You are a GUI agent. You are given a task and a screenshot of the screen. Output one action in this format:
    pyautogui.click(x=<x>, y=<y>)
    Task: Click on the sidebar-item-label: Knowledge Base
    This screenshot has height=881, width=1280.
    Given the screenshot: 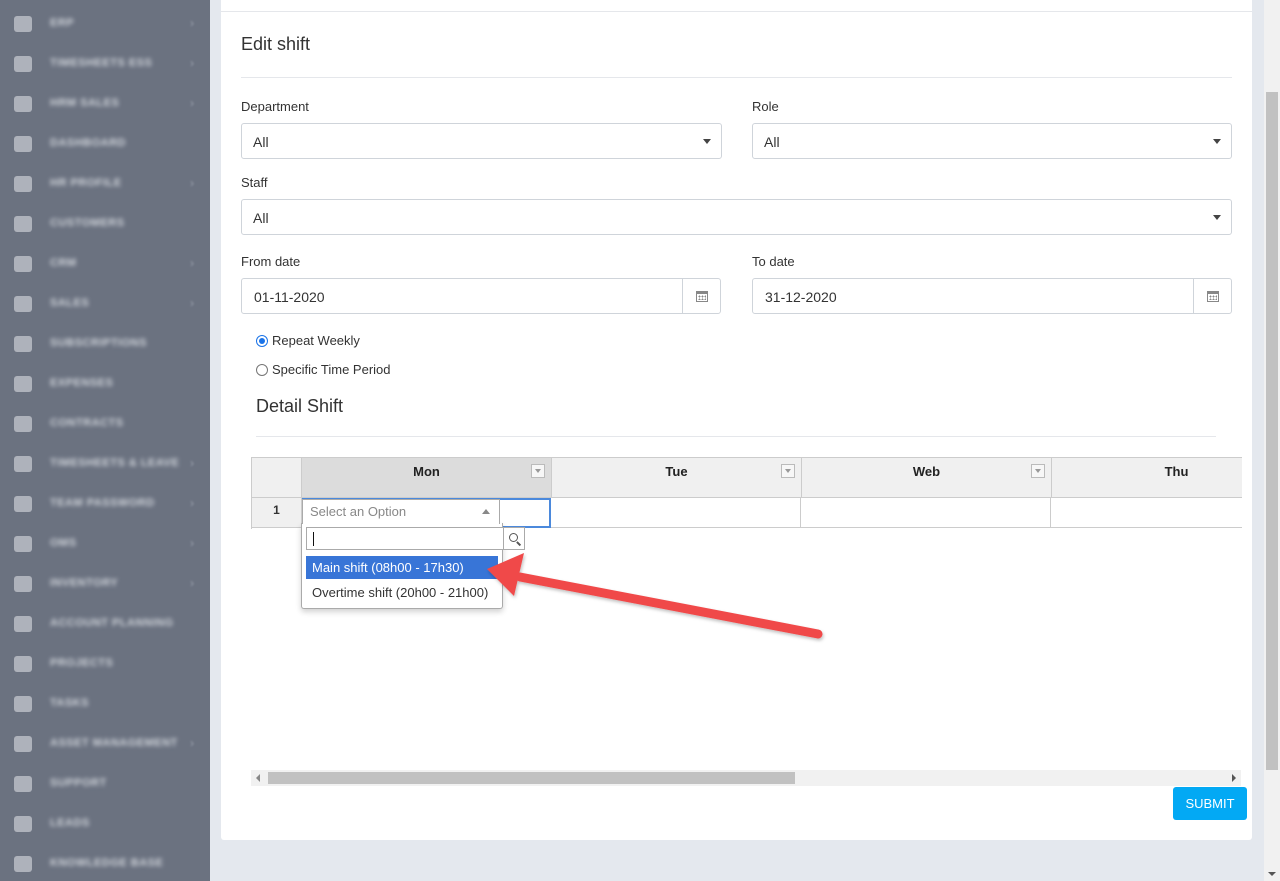 What is the action you would take?
    pyautogui.click(x=107, y=863)
    